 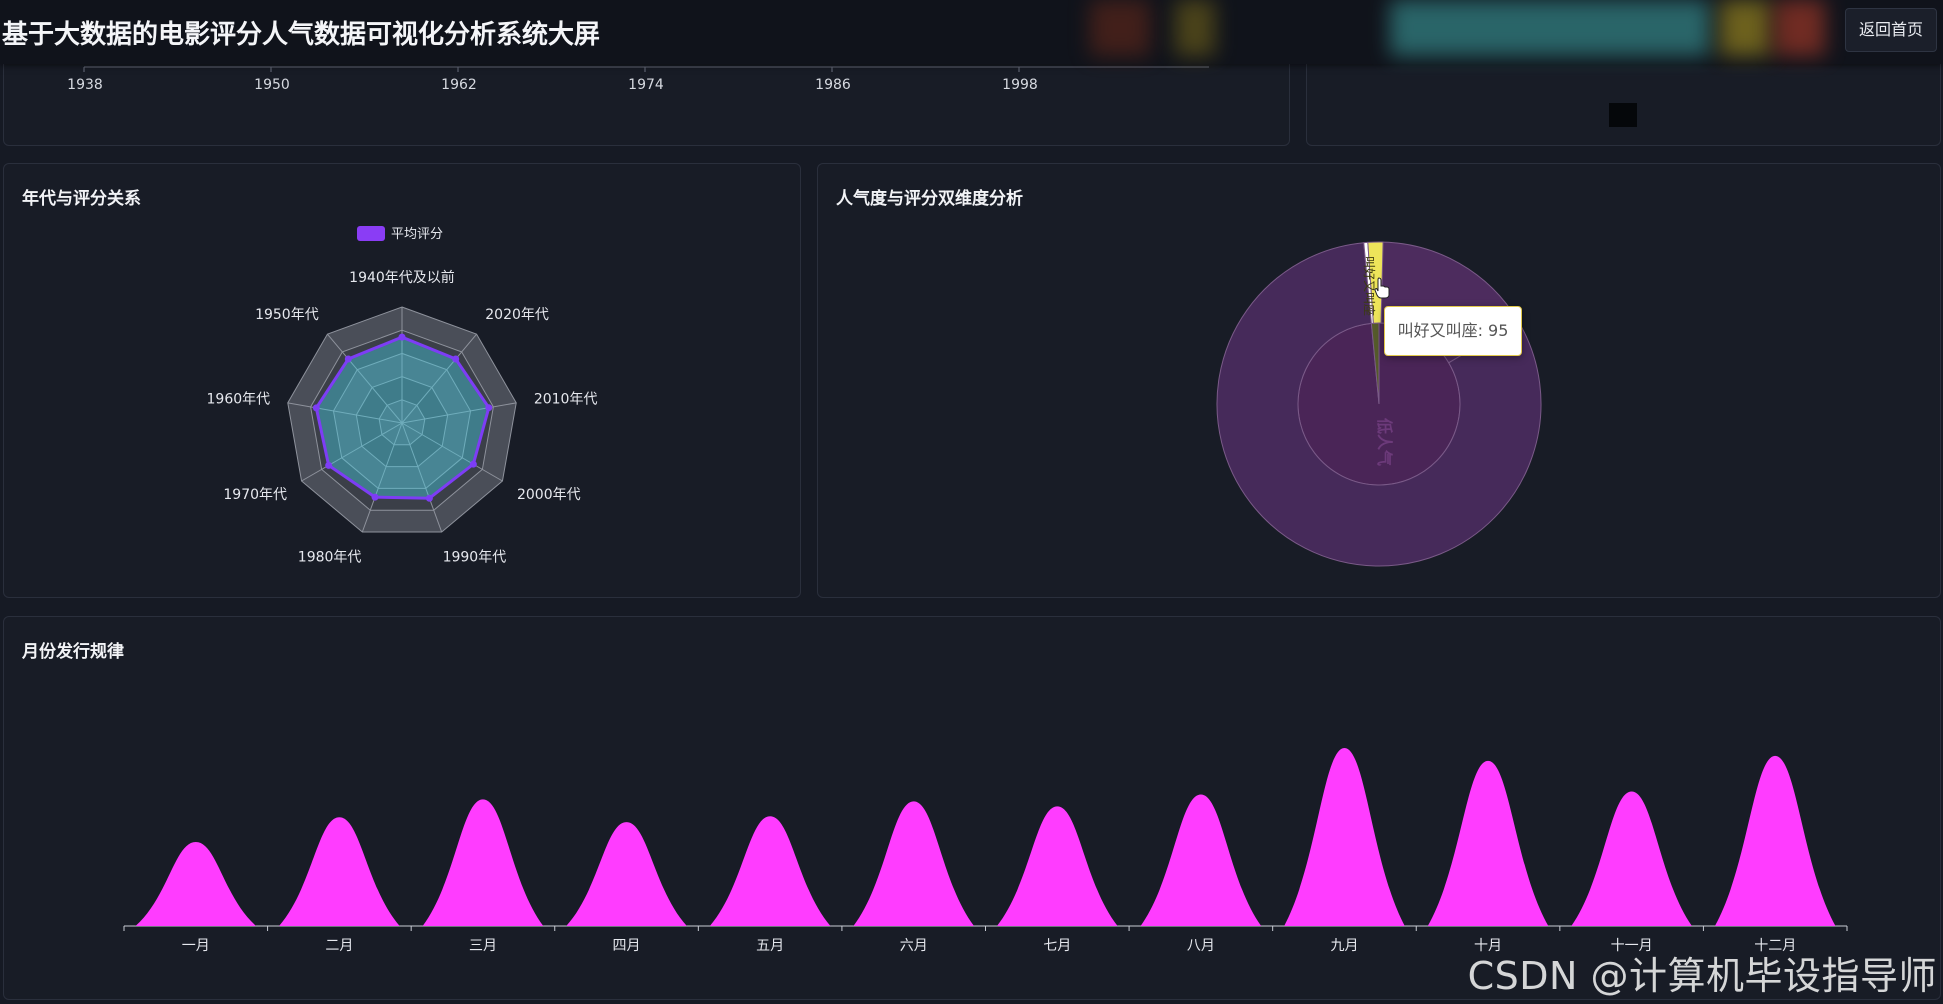 I want to click on radar-indicator-label: 1940年代及以前, so click(x=402, y=277).